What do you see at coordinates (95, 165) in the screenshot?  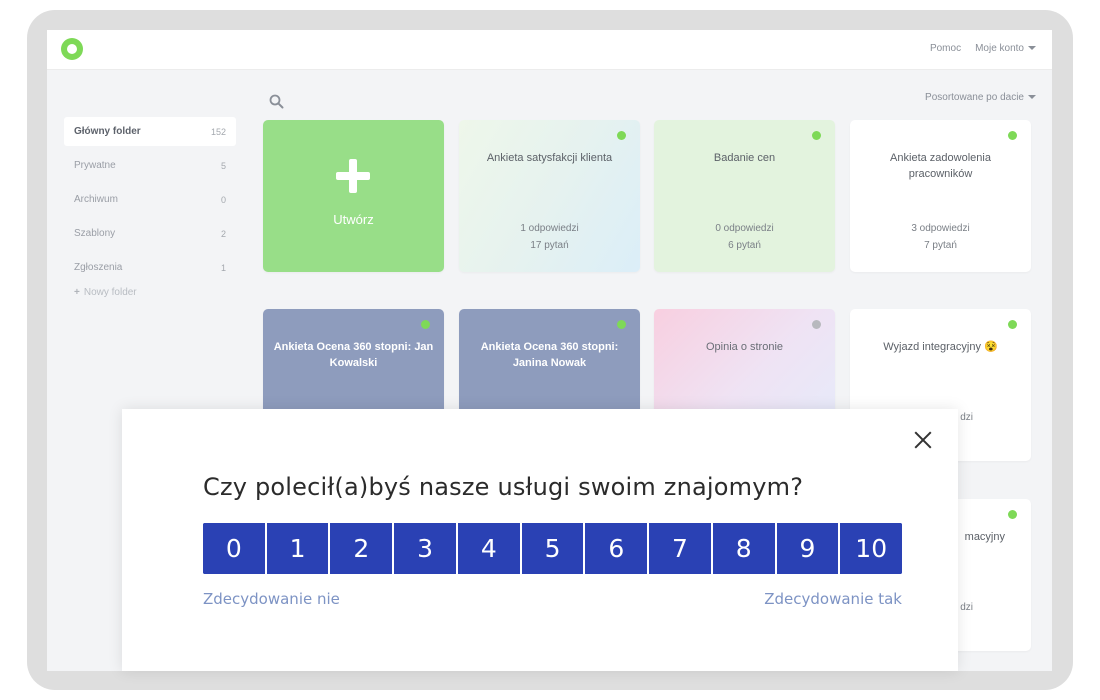 I see `sidebar-item-label: Prywatne` at bounding box center [95, 165].